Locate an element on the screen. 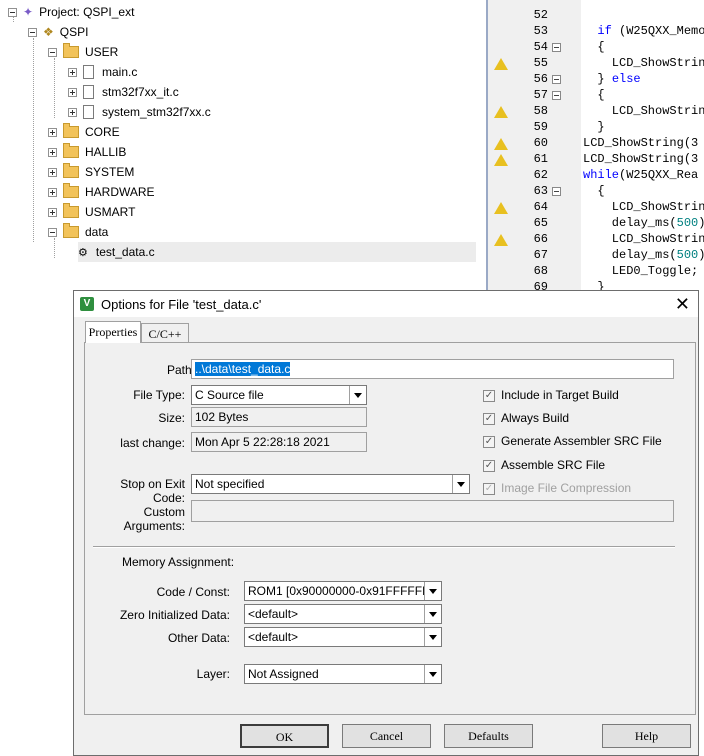  file-icon is located at coordinates (88, 72).